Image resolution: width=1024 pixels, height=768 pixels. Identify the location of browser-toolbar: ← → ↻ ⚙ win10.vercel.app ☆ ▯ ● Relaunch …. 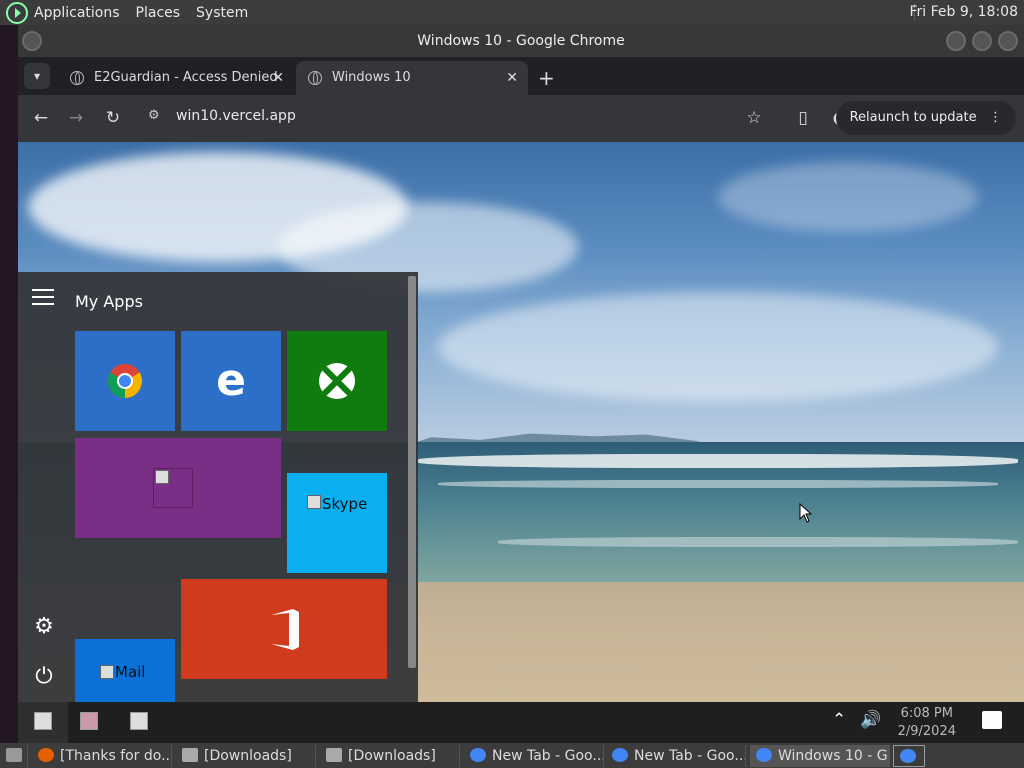
(521, 118).